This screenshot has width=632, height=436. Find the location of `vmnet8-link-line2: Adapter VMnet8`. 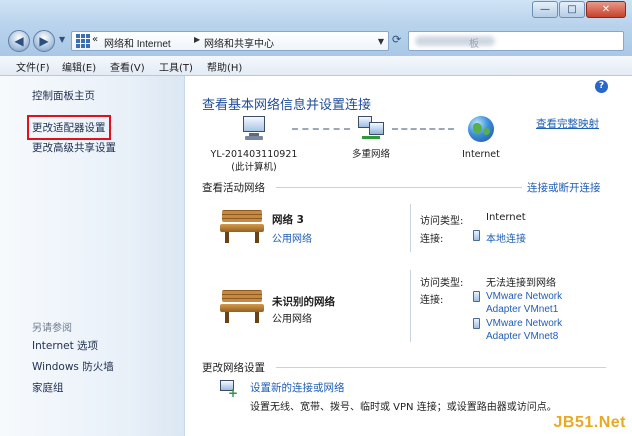

vmnet8-link-line2: Adapter VMnet8 is located at coordinates (522, 336).